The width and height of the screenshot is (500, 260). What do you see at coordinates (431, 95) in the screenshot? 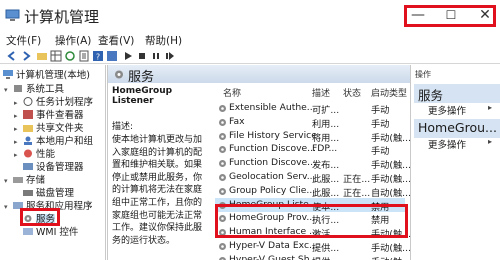
I see `actions-section-title: 服务` at bounding box center [431, 95].